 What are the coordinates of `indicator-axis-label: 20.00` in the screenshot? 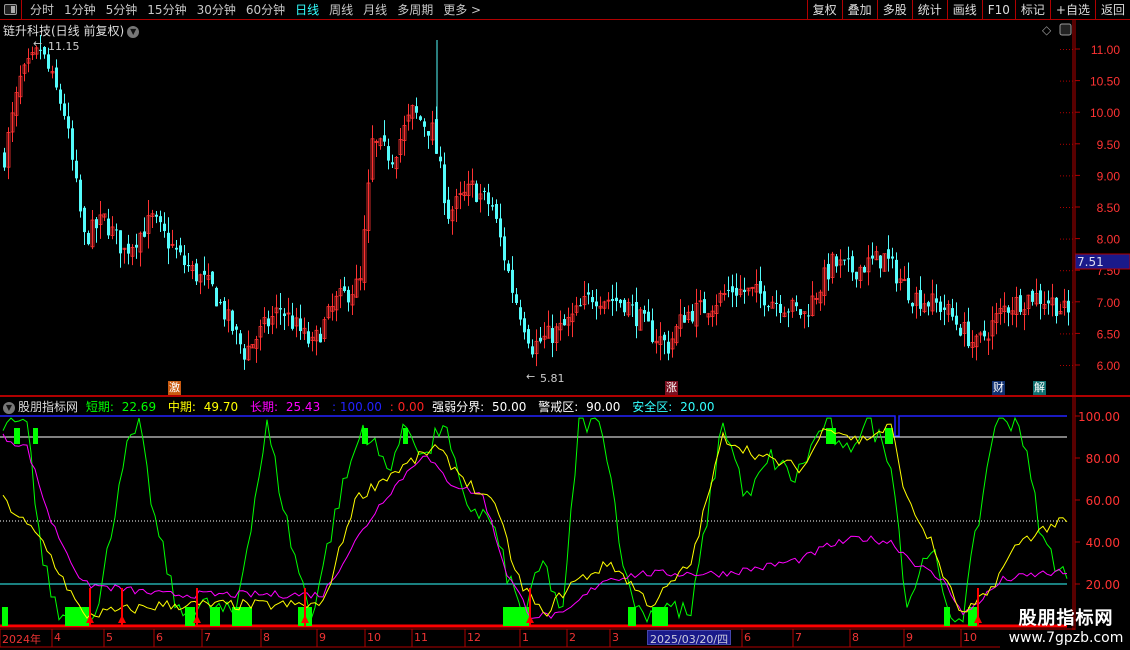 It's located at (1103, 585).